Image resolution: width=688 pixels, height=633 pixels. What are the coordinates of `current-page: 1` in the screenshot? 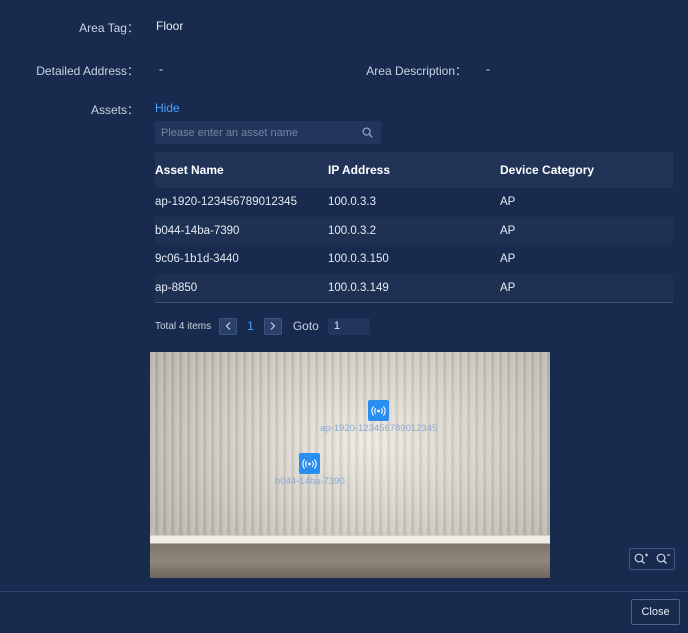 It's located at (250, 326).